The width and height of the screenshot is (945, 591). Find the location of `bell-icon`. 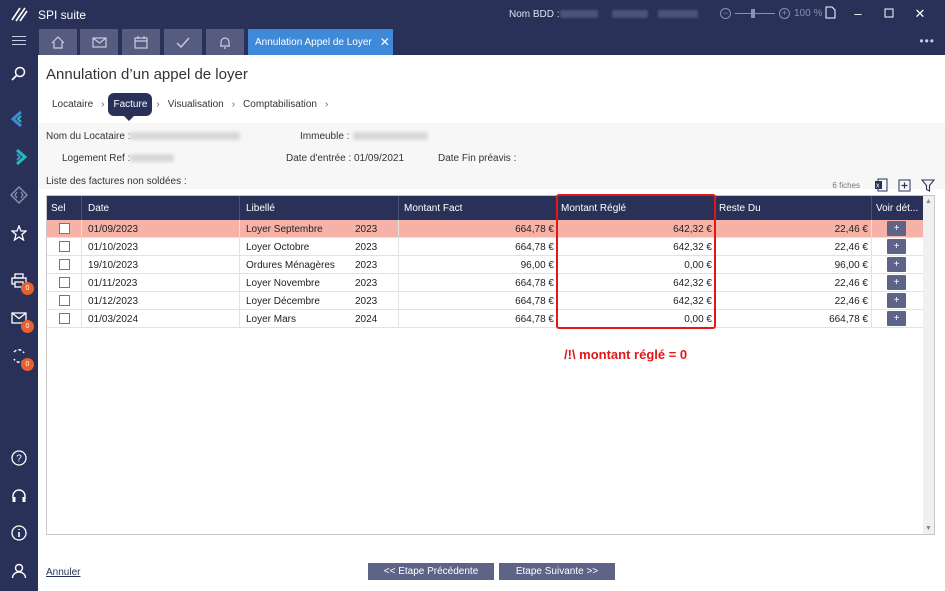

bell-icon is located at coordinates (225, 42).